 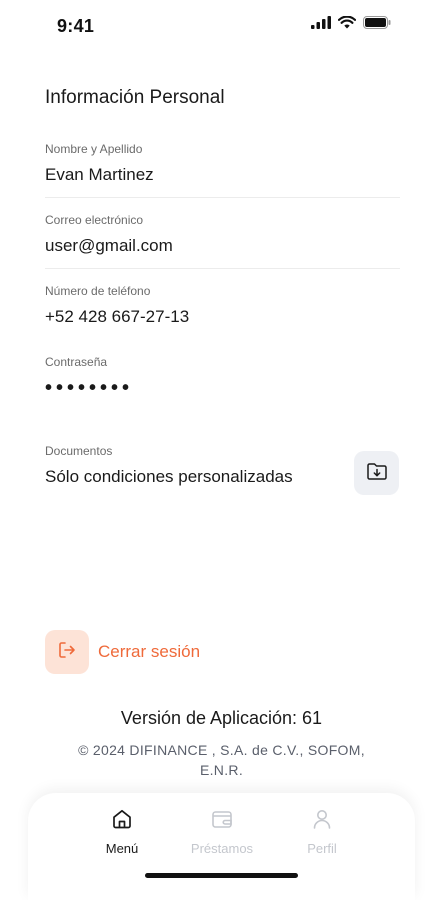 What do you see at coordinates (94, 220) in the screenshot?
I see `email-label: Correo electrónico` at bounding box center [94, 220].